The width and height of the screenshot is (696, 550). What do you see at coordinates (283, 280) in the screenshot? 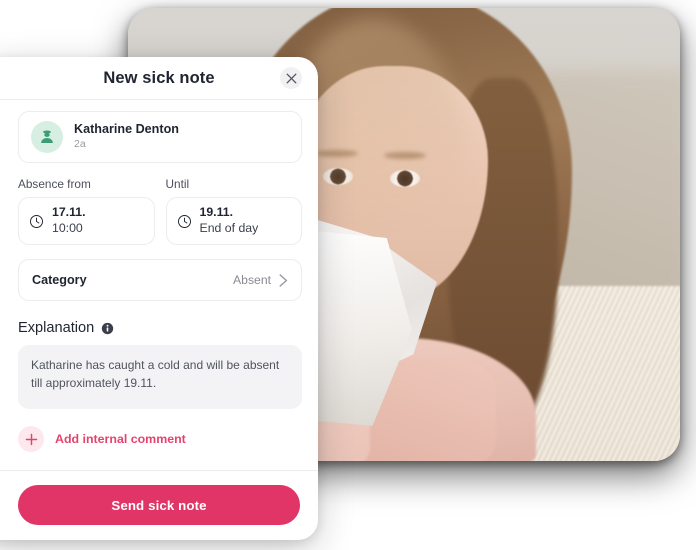
I see `chevron-right-icon` at bounding box center [283, 280].